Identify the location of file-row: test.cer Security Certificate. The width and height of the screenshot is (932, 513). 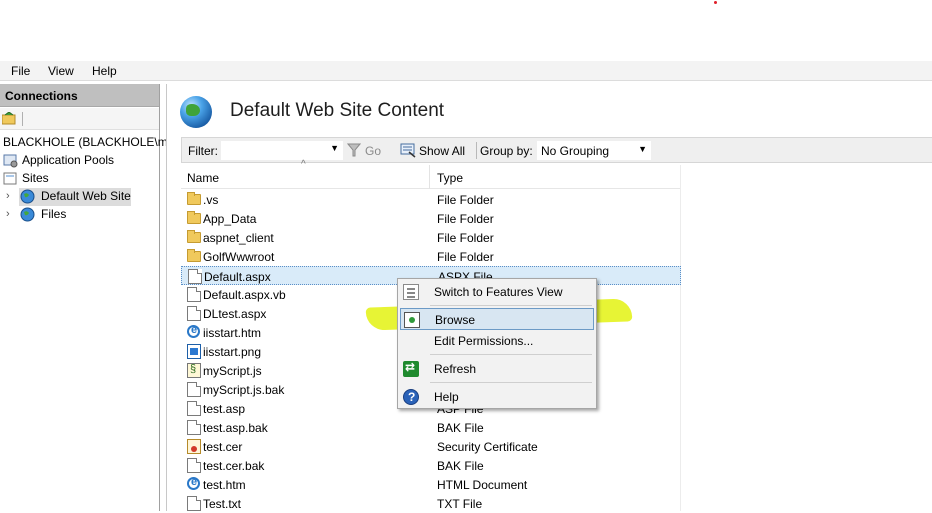
(431, 446).